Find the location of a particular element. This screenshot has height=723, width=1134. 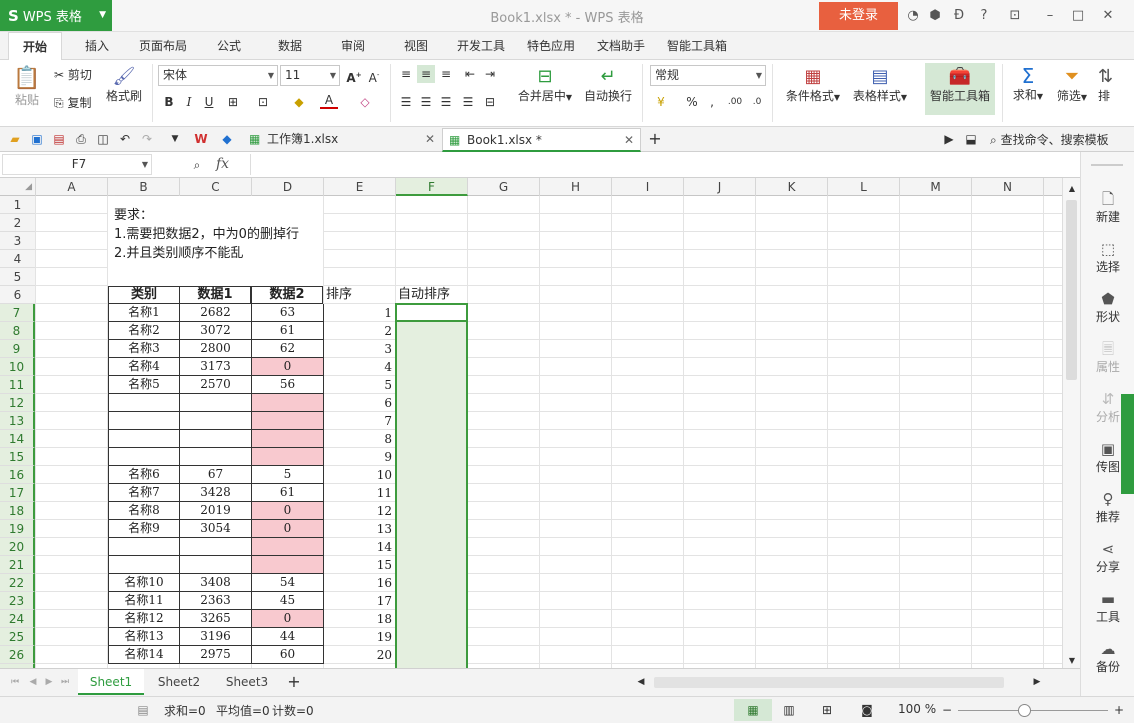

restore-ribbon-icon: ⊡ is located at coordinates (1015, 16).